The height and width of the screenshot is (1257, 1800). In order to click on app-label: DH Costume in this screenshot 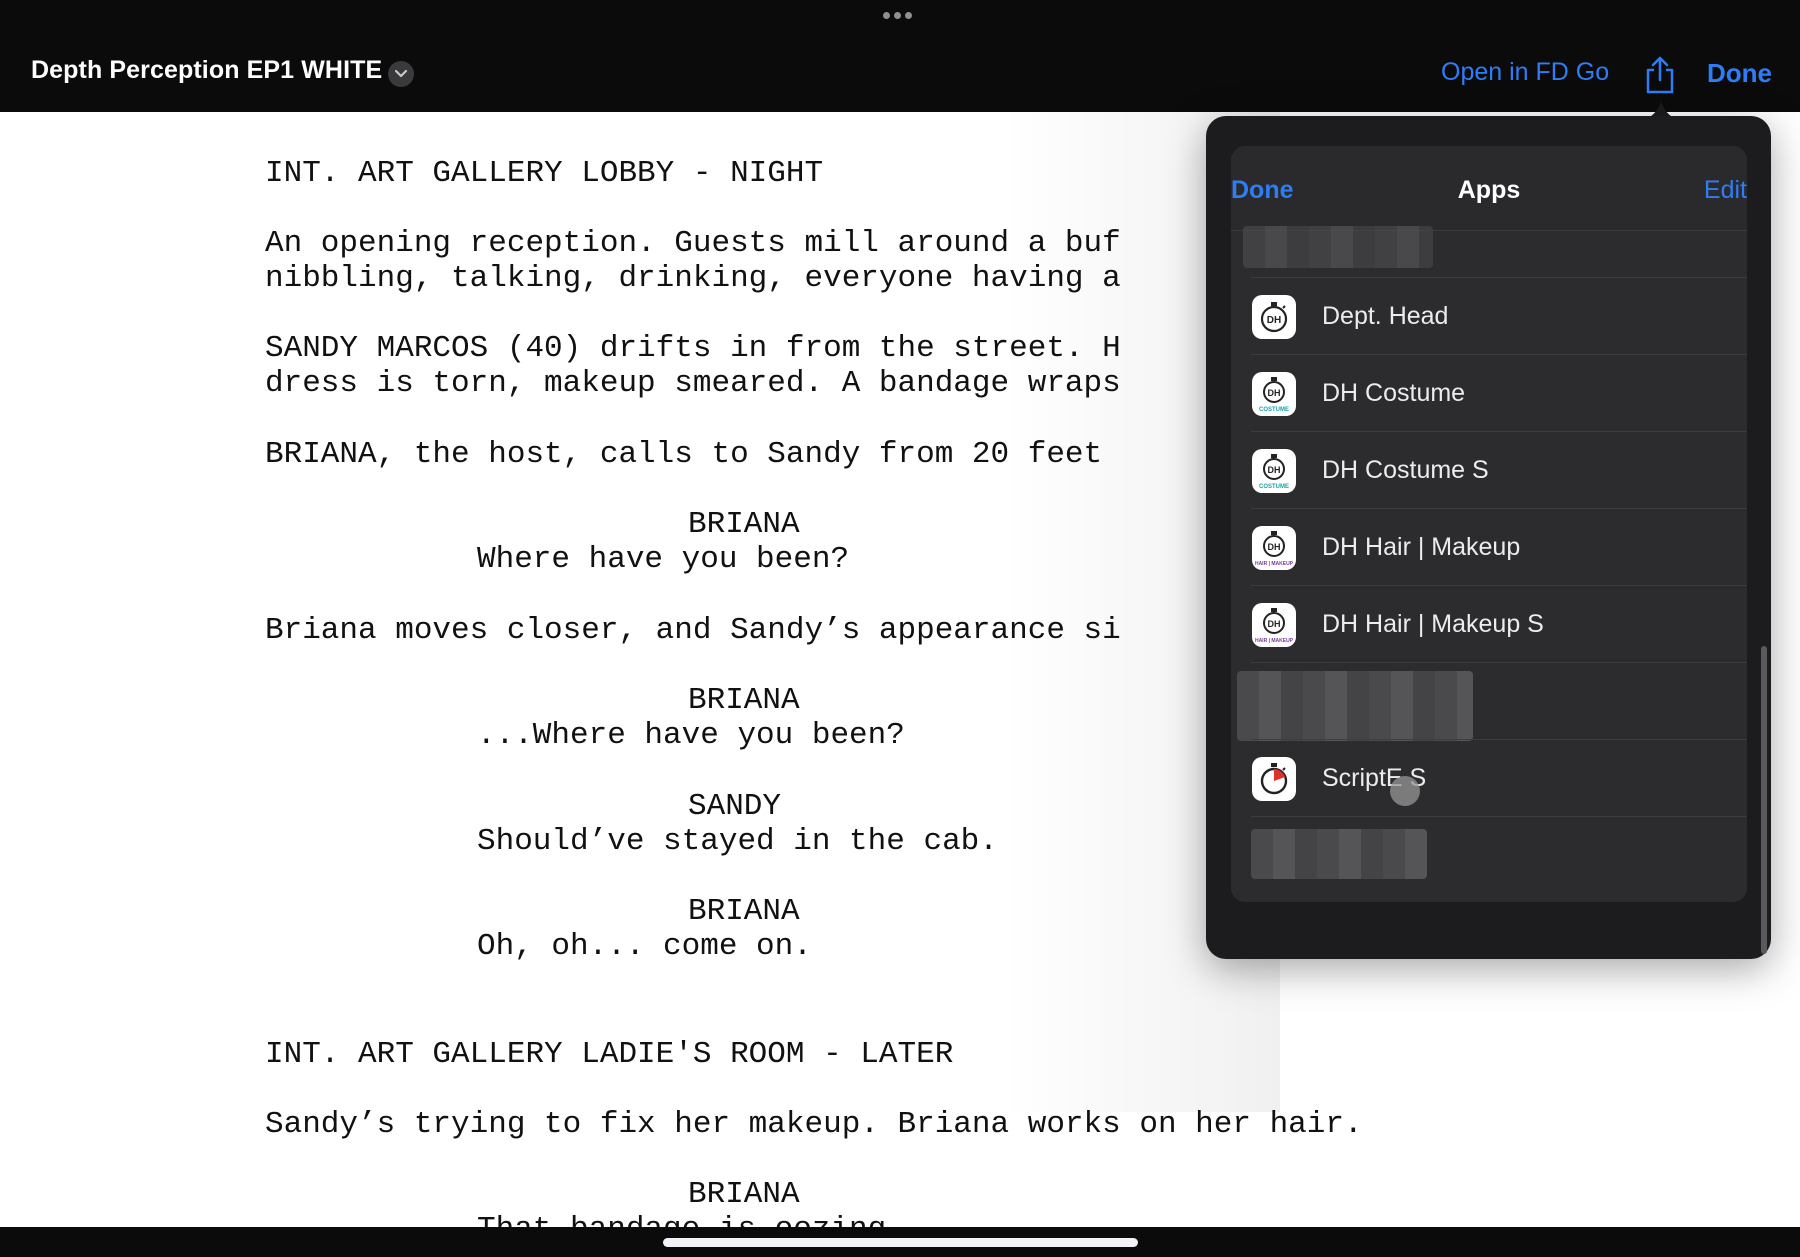, I will do `click(1394, 393)`.